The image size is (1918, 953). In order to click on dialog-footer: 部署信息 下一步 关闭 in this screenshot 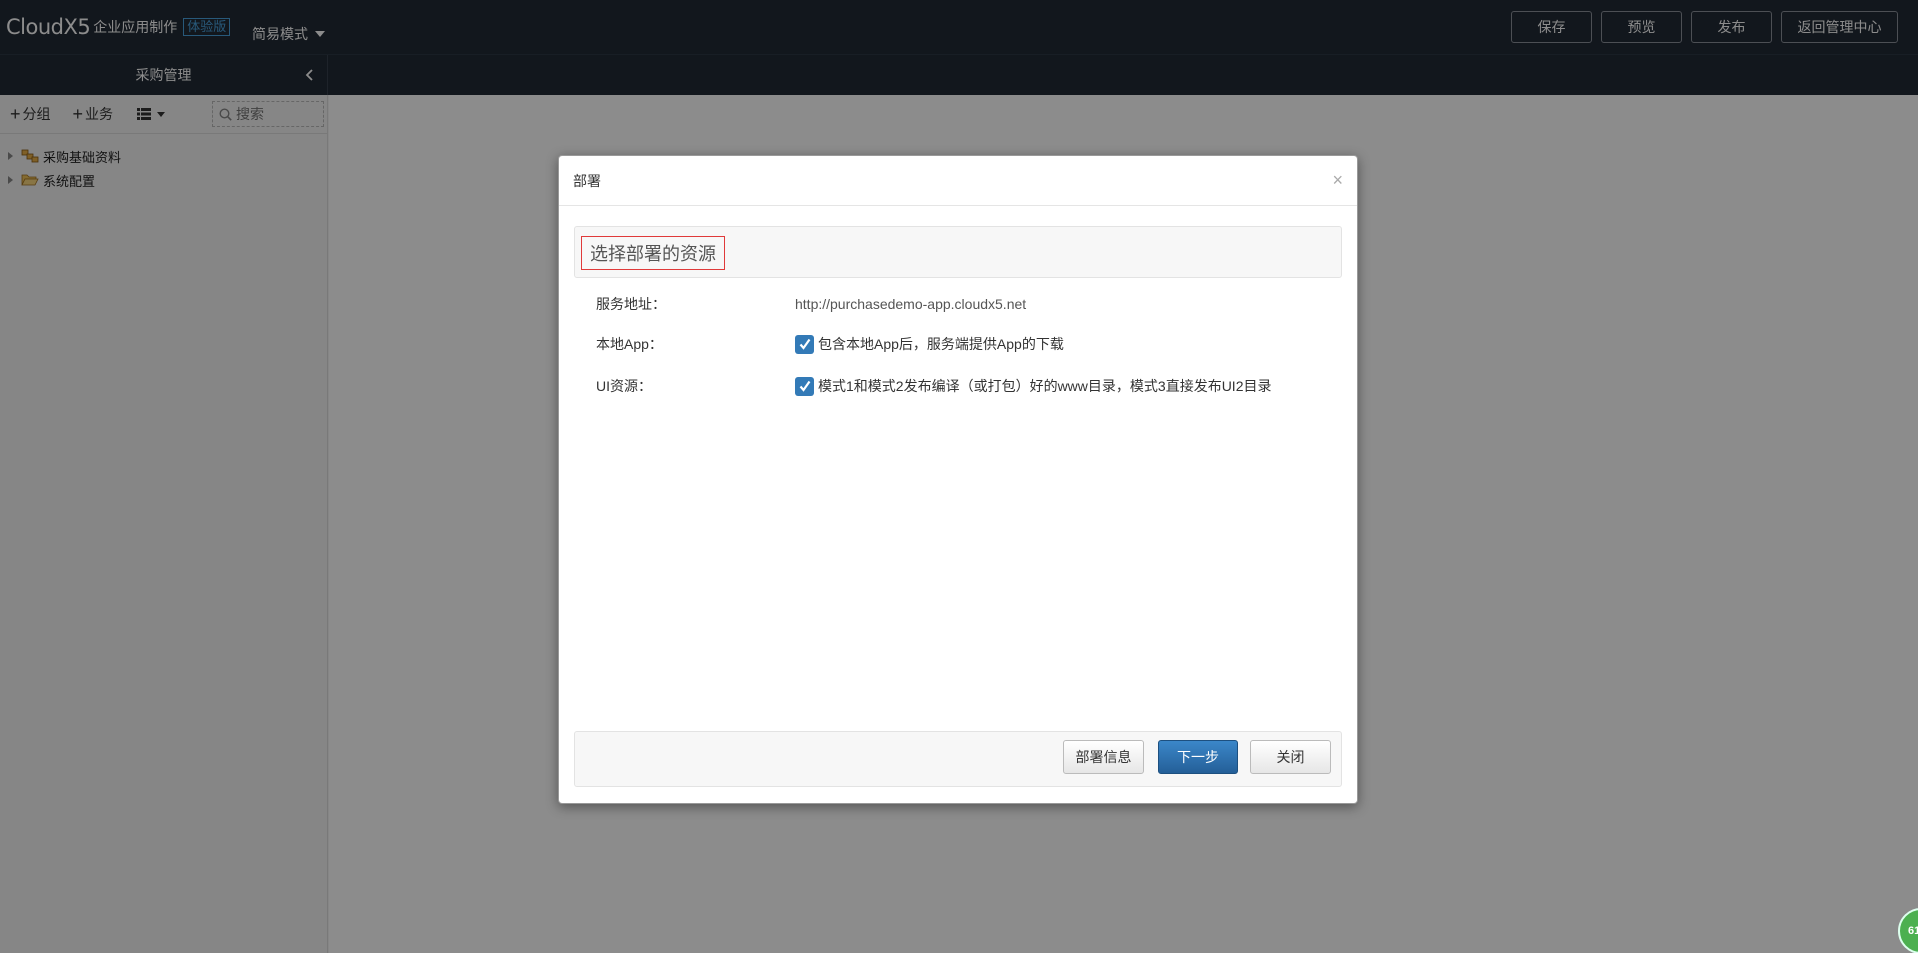, I will do `click(958, 759)`.